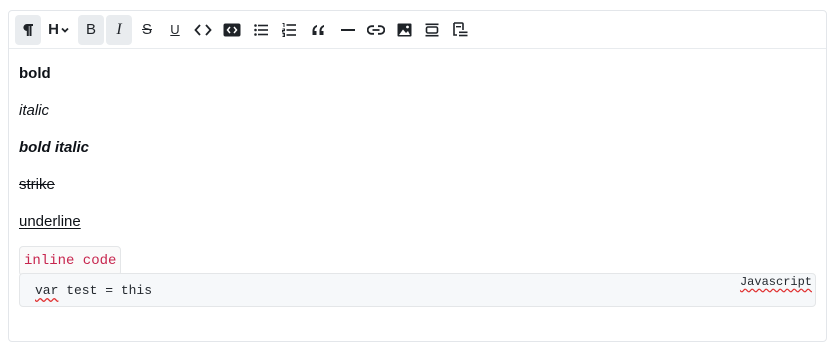  What do you see at coordinates (50, 221) in the screenshot?
I see `paragraph-underline: underline` at bounding box center [50, 221].